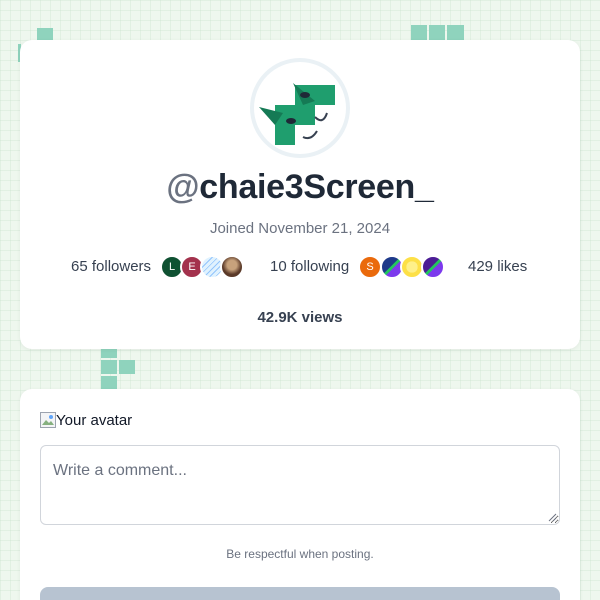 Image resolution: width=600 pixels, height=600 pixels. I want to click on profile-avatar, so click(300, 108).